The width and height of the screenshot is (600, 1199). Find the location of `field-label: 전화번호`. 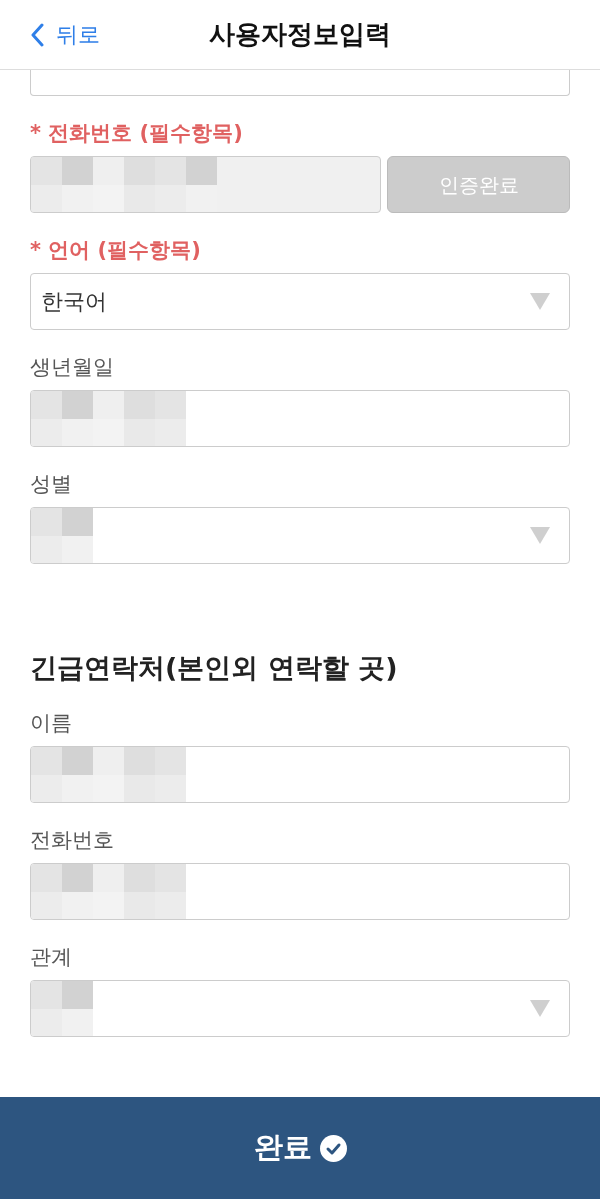

field-label: 전화번호 is located at coordinates (72, 840).